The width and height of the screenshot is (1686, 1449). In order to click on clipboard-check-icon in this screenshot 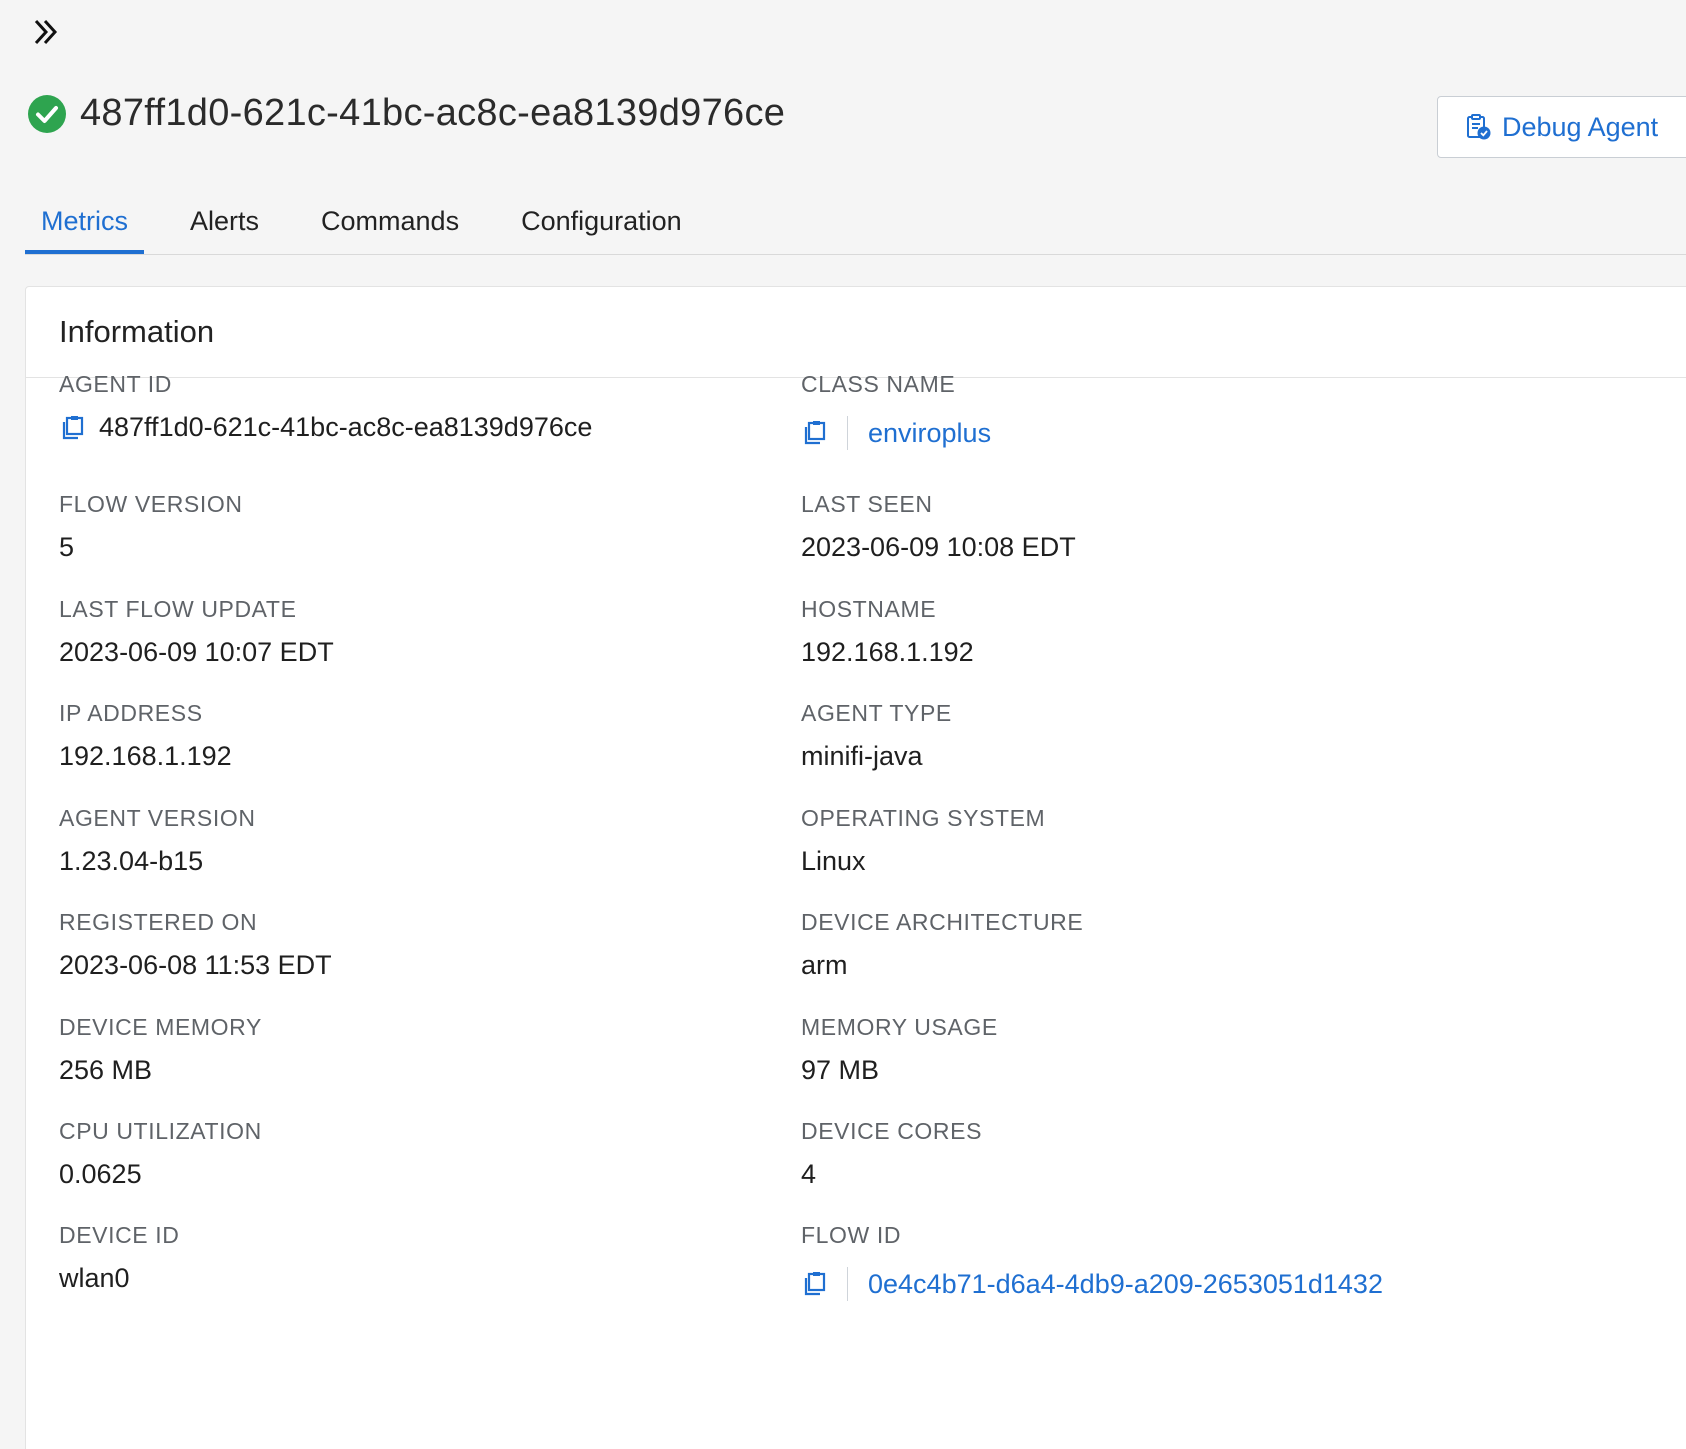, I will do `click(1479, 127)`.